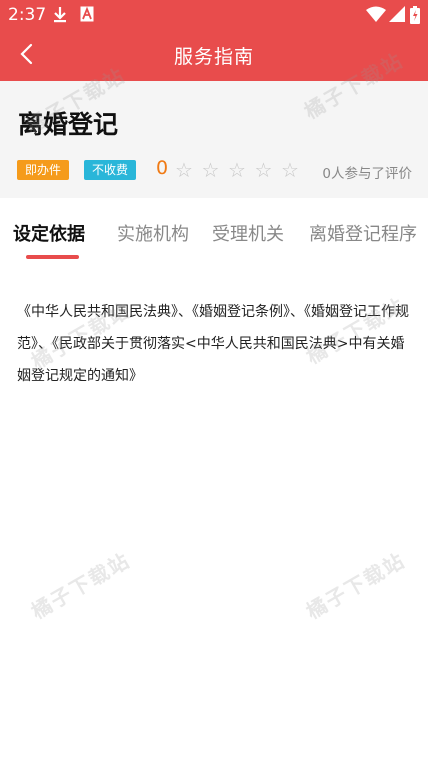  Describe the element at coordinates (110, 170) in the screenshot. I see `badge-free: 不收费` at that location.